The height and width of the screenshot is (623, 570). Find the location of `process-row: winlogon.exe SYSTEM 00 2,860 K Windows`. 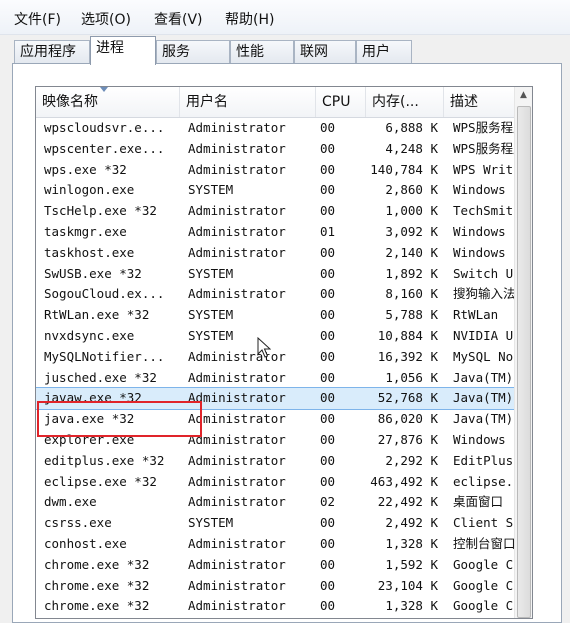

process-row: winlogon.exe SYSTEM 00 2,860 K Windows is located at coordinates (276, 190).